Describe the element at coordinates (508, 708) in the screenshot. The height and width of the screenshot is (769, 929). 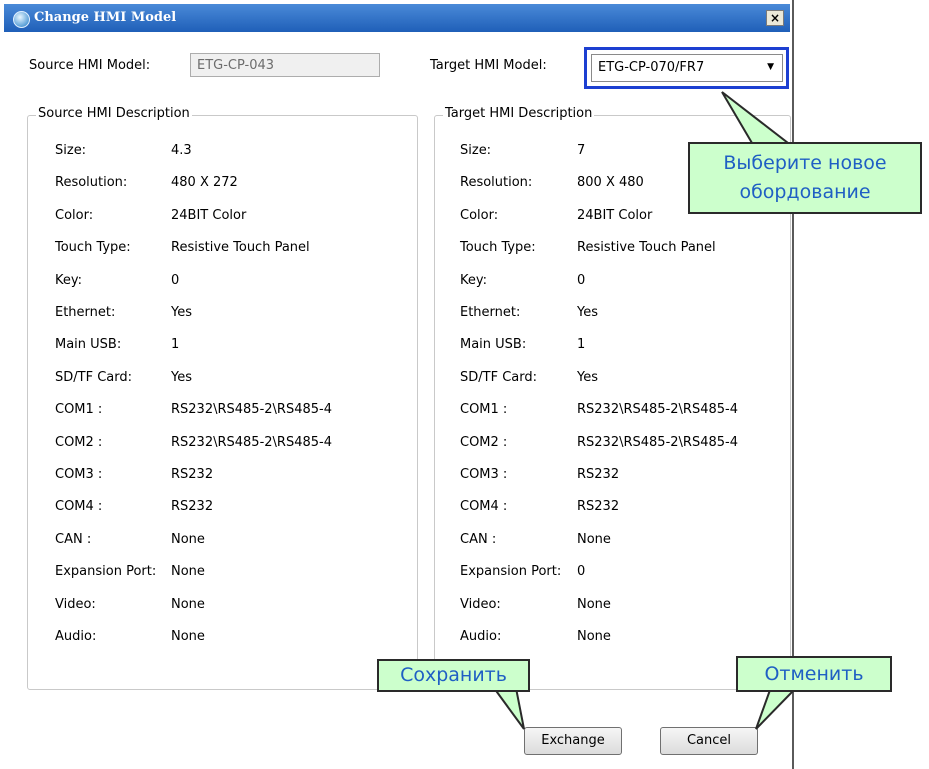
I see `save-callout-pointer` at that location.